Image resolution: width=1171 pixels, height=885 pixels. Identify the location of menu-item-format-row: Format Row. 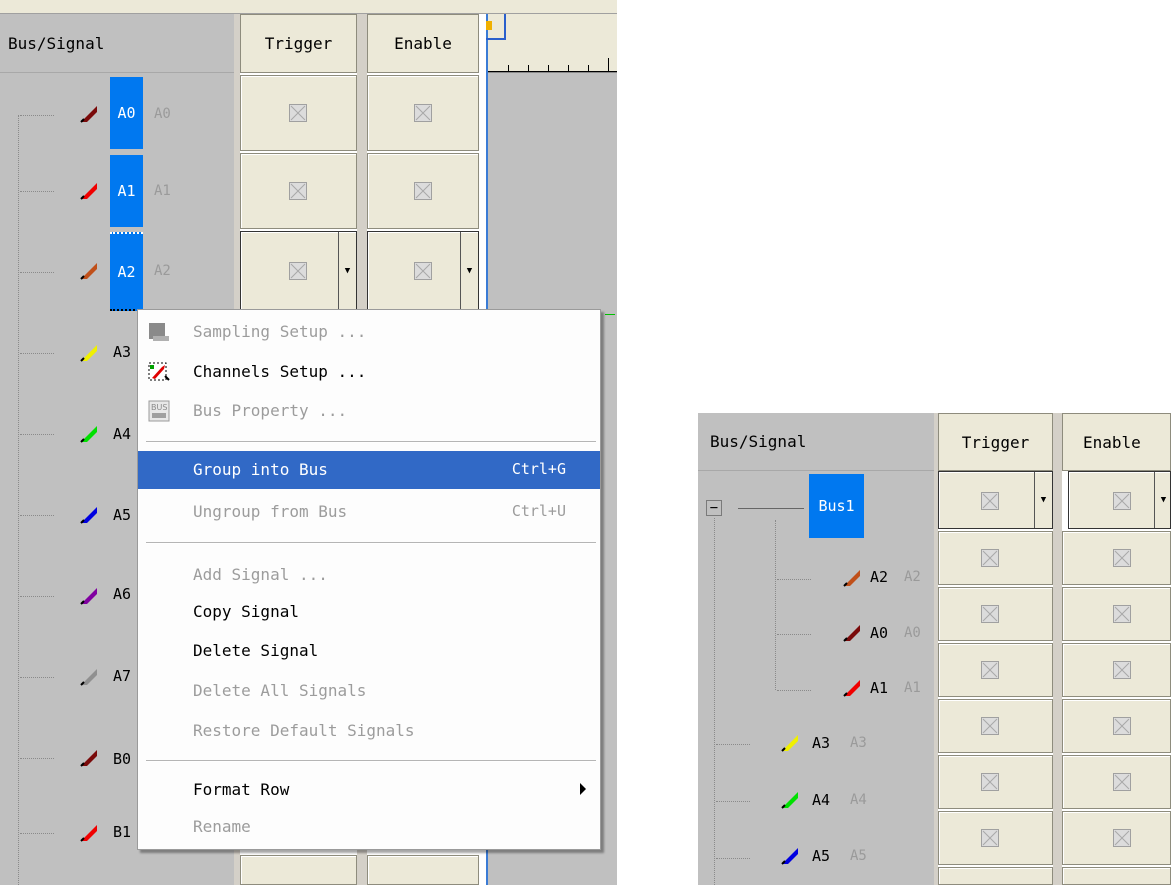
(369, 790).